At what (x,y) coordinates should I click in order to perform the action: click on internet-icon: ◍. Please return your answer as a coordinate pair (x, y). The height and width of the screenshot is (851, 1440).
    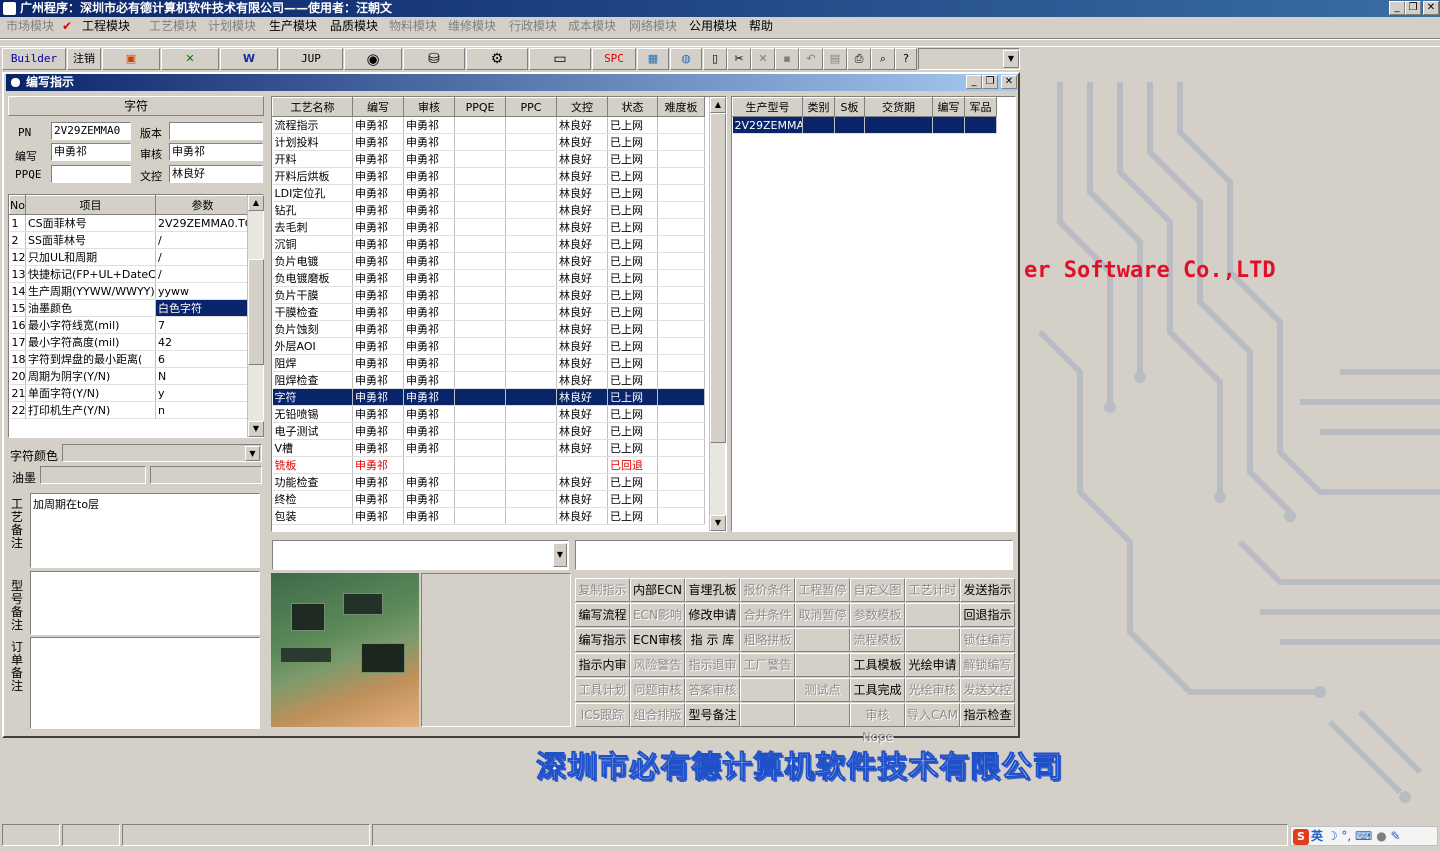
    Looking at the image, I should click on (686, 59).